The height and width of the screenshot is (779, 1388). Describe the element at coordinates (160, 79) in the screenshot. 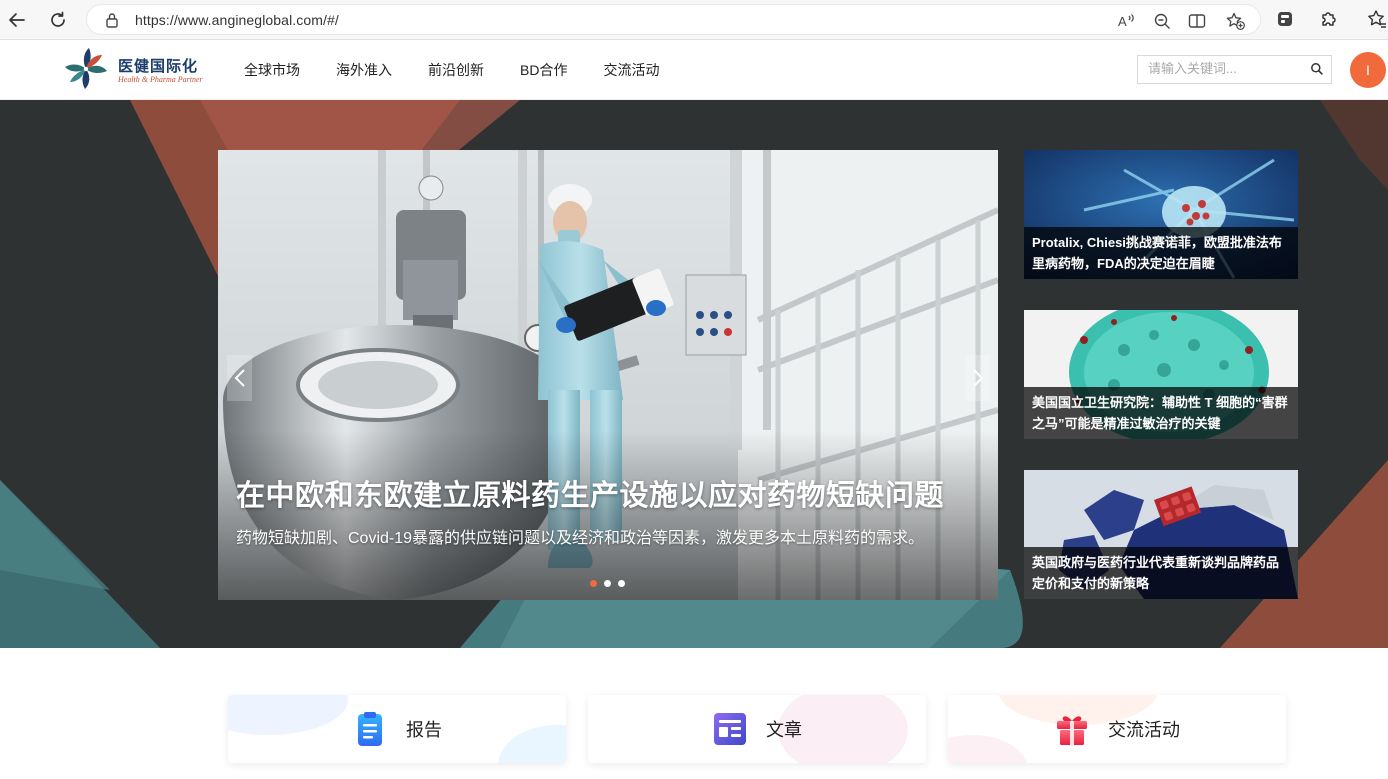

I see `logo-english-text: Health & Pharma Partner` at that location.